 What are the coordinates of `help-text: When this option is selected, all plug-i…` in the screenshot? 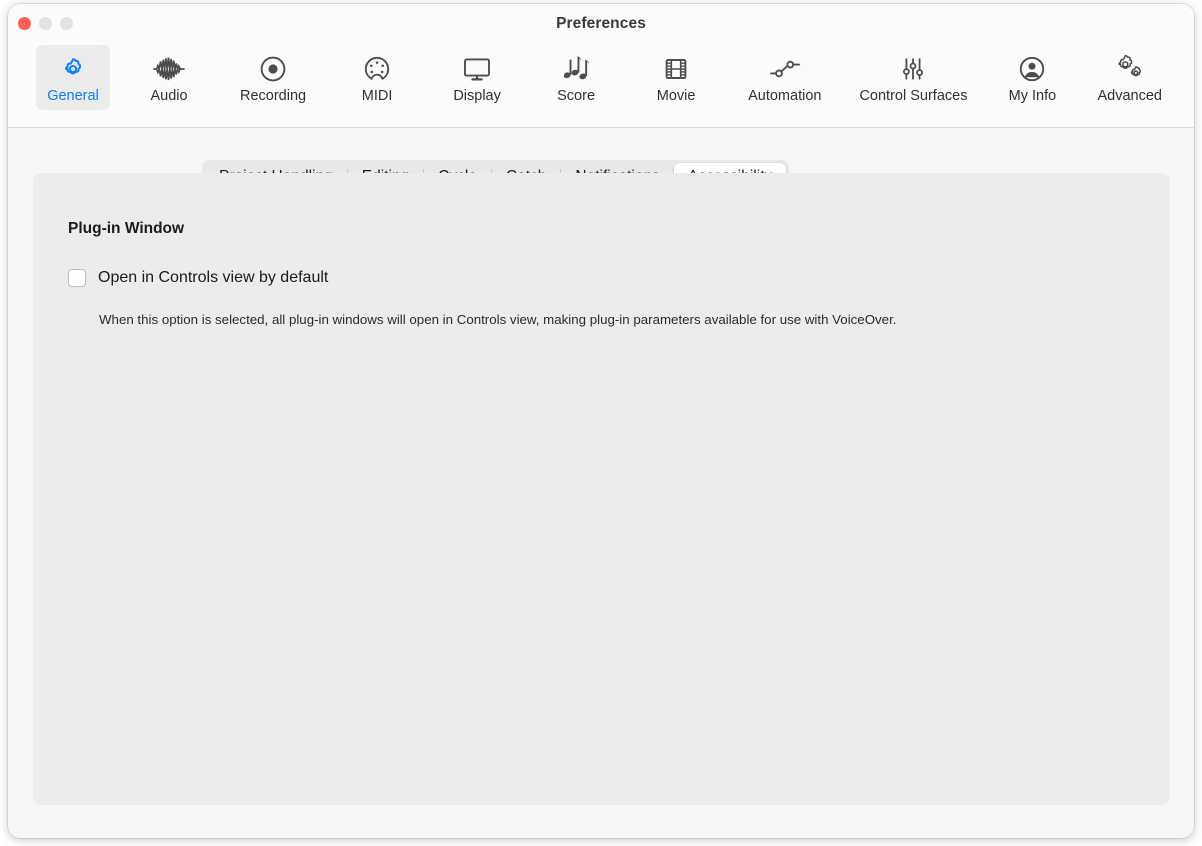 It's located at (498, 319).